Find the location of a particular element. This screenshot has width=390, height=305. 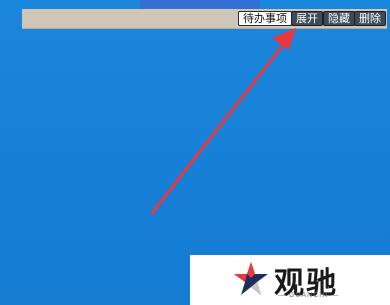

brand-subtitle: — GUANCHI — is located at coordinates (309, 295).